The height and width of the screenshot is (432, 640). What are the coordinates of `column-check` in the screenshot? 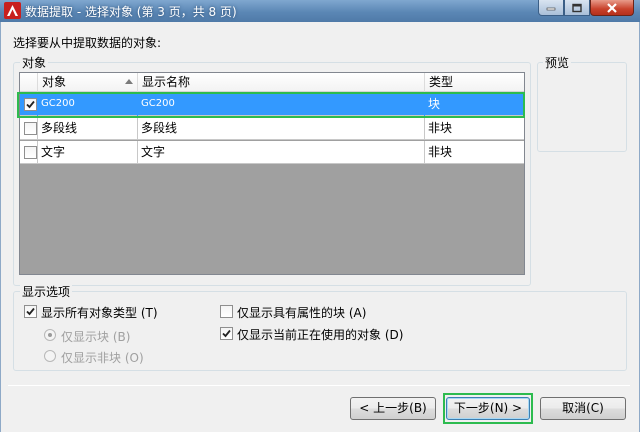 It's located at (29, 82).